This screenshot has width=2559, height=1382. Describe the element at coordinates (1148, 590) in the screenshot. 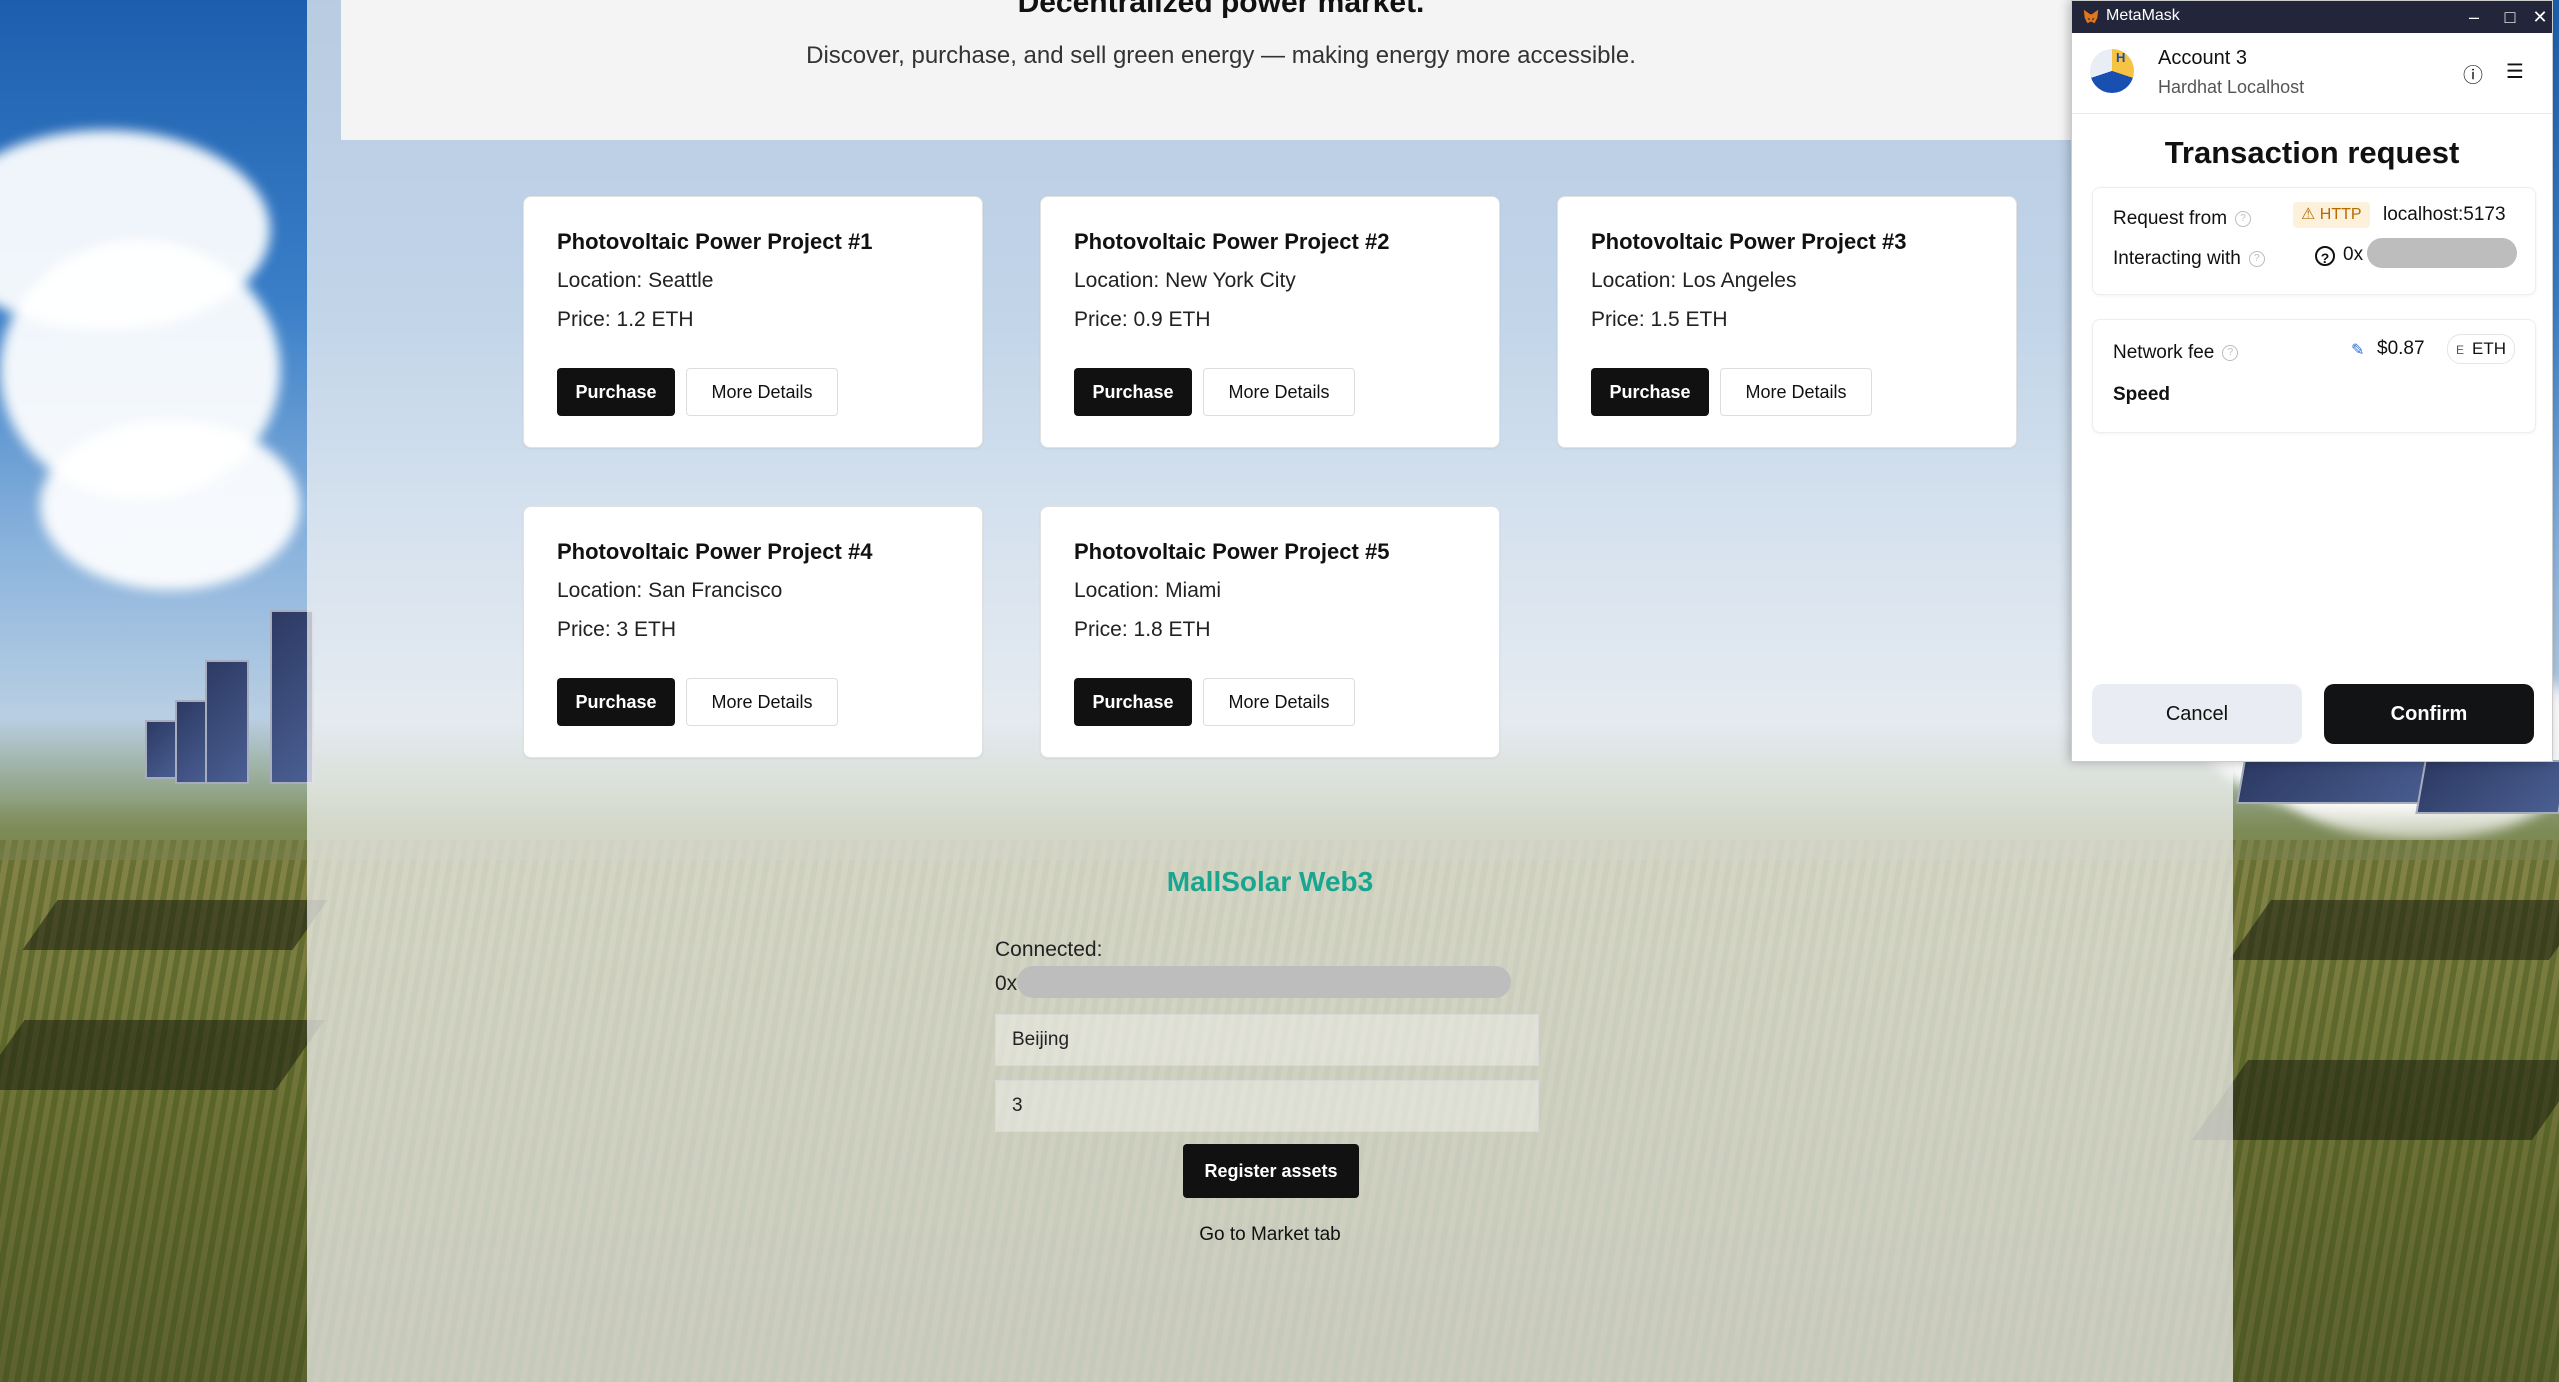

I see `project-location: Location: Miami` at that location.